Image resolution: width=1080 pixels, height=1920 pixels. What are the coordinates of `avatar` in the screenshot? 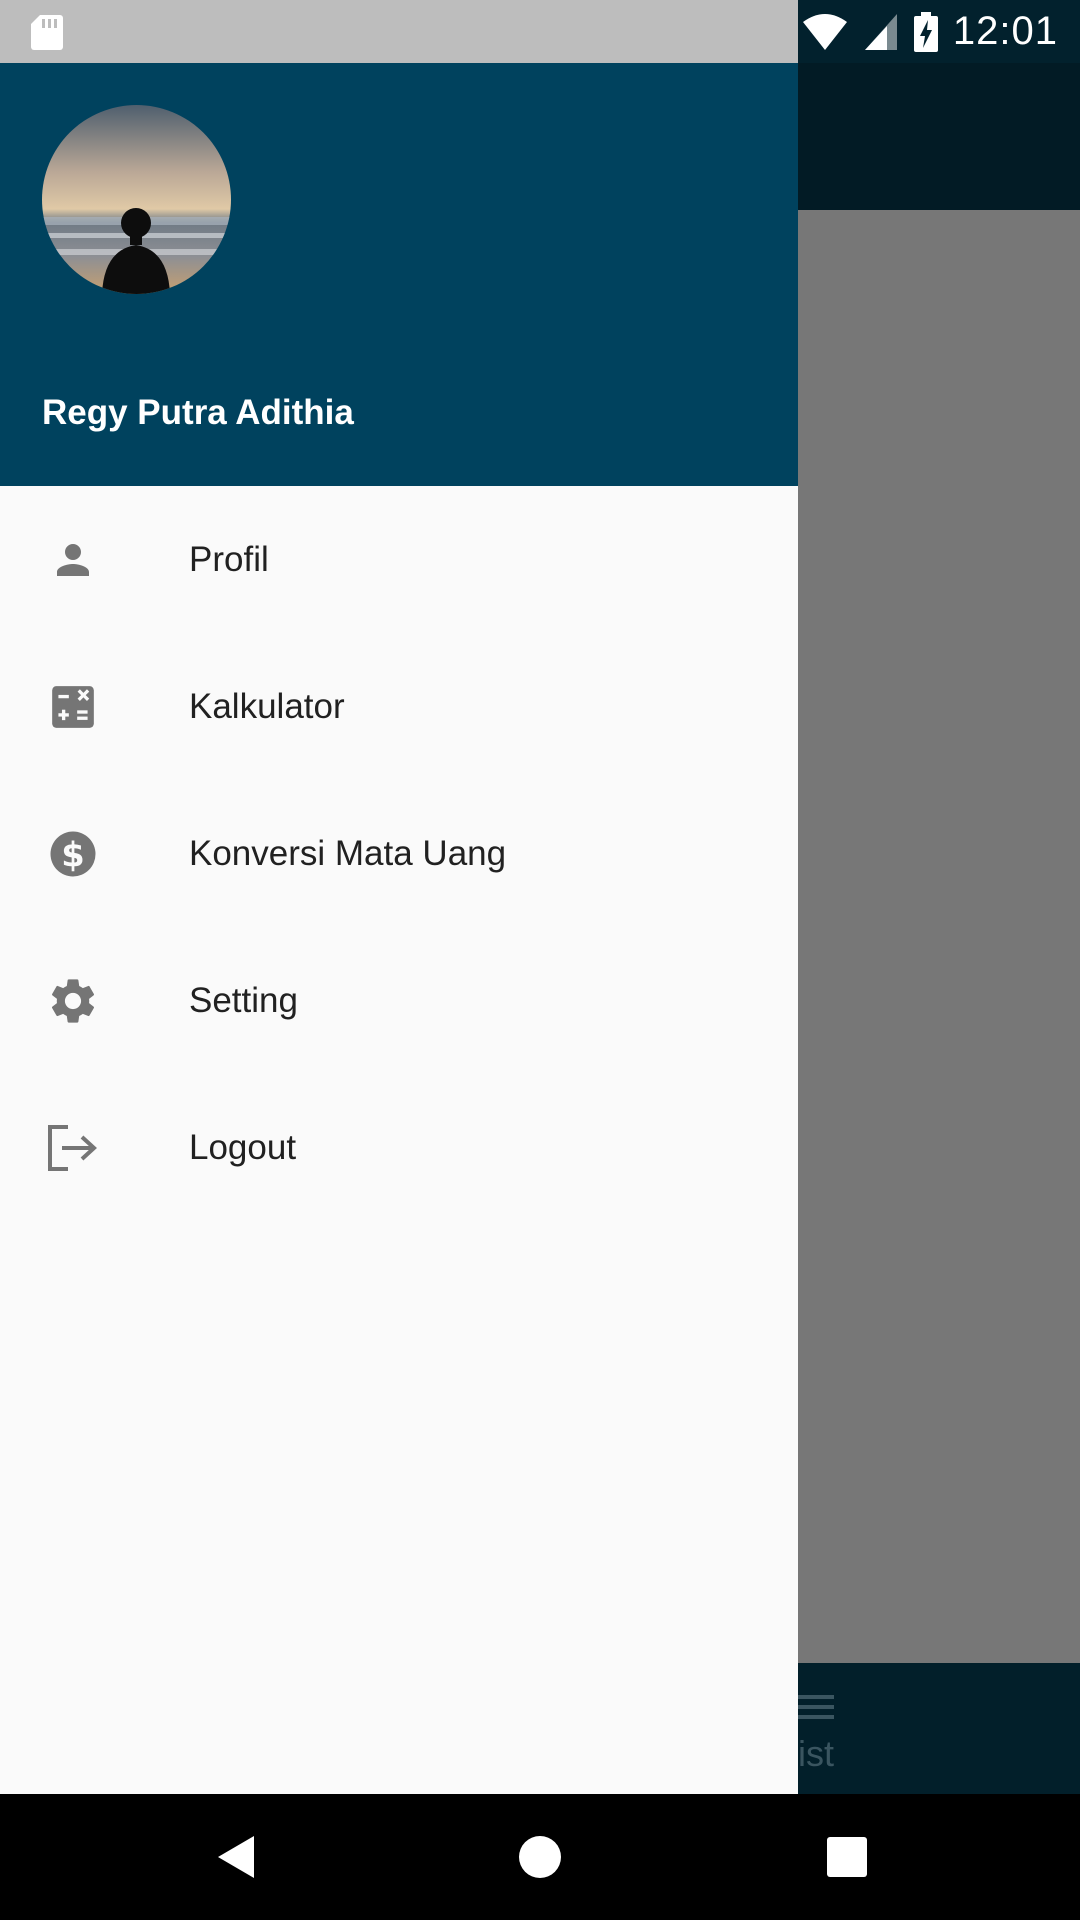 It's located at (136, 199).